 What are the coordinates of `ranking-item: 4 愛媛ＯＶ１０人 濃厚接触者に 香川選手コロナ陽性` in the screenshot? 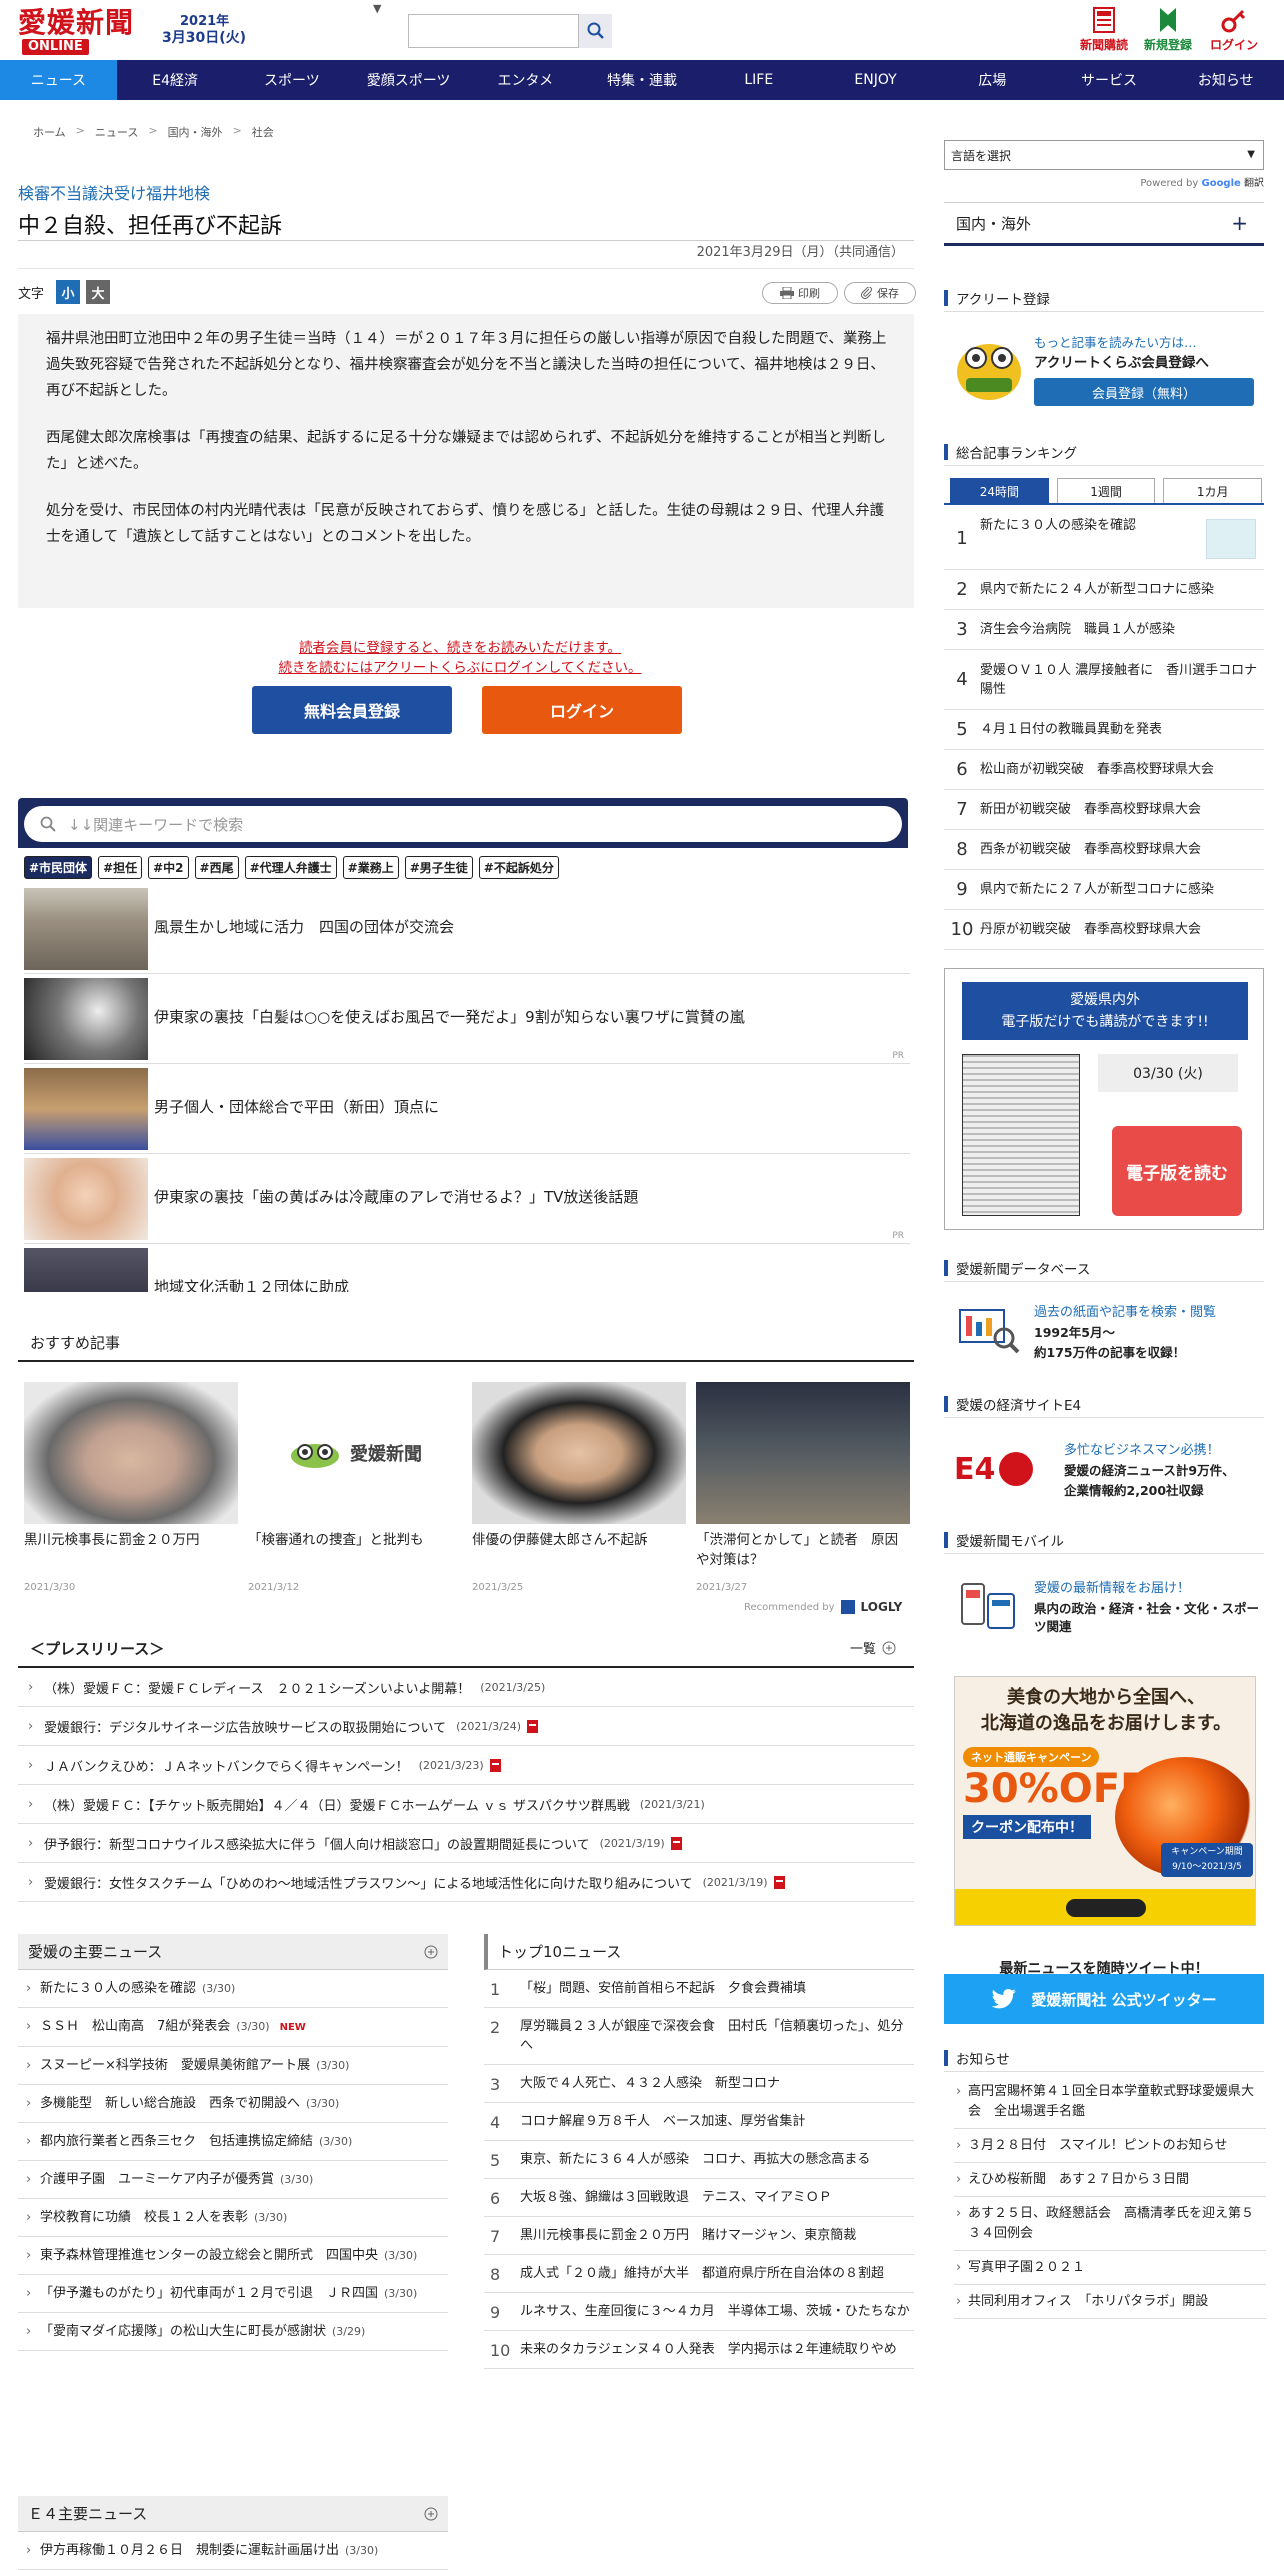 It's located at (1104, 680).